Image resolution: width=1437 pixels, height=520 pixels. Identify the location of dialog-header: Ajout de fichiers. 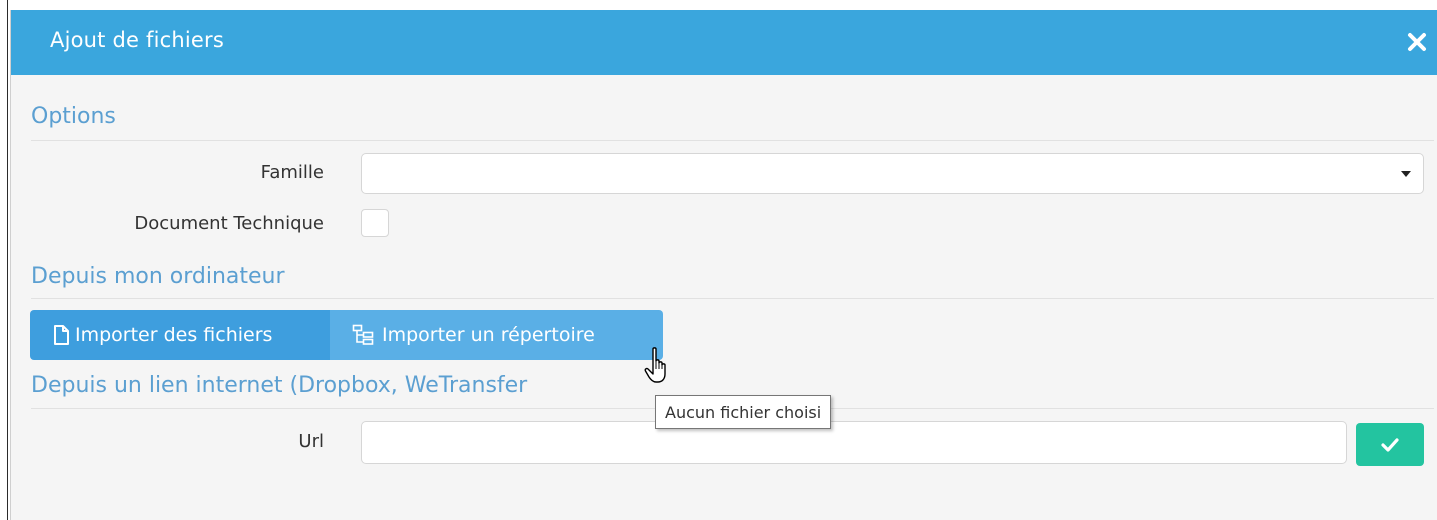
(724, 42).